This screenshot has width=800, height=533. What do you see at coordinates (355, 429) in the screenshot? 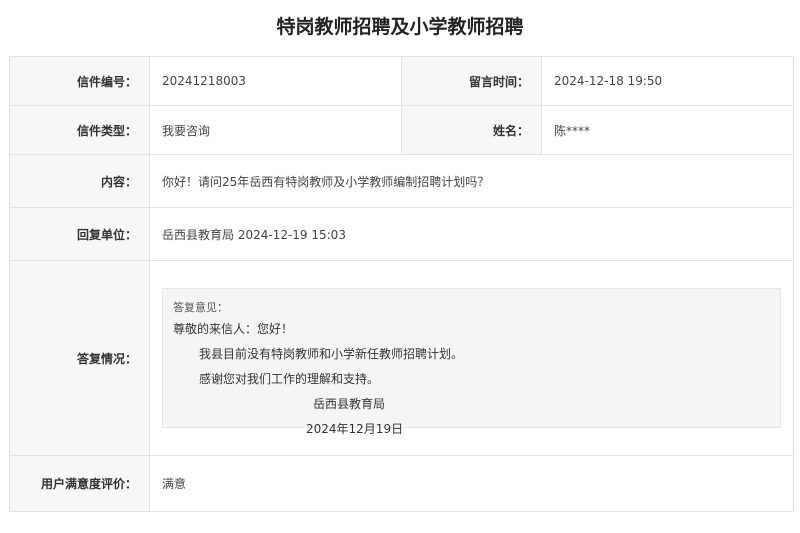
I see `reply-date: 2024年12月19日` at bounding box center [355, 429].